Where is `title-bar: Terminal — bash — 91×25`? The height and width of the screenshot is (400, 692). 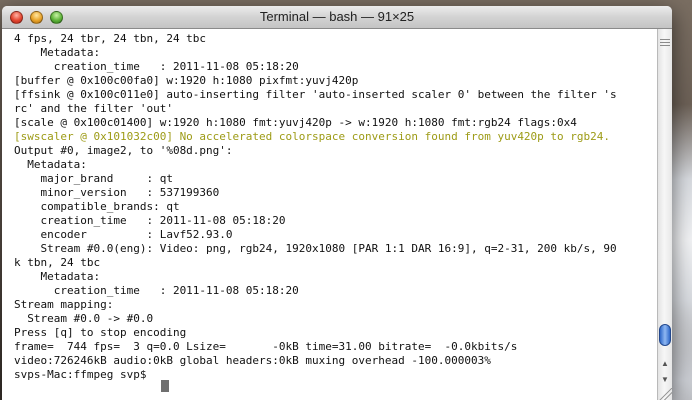 title-bar: Terminal — bash — 91×25 is located at coordinates (337, 17).